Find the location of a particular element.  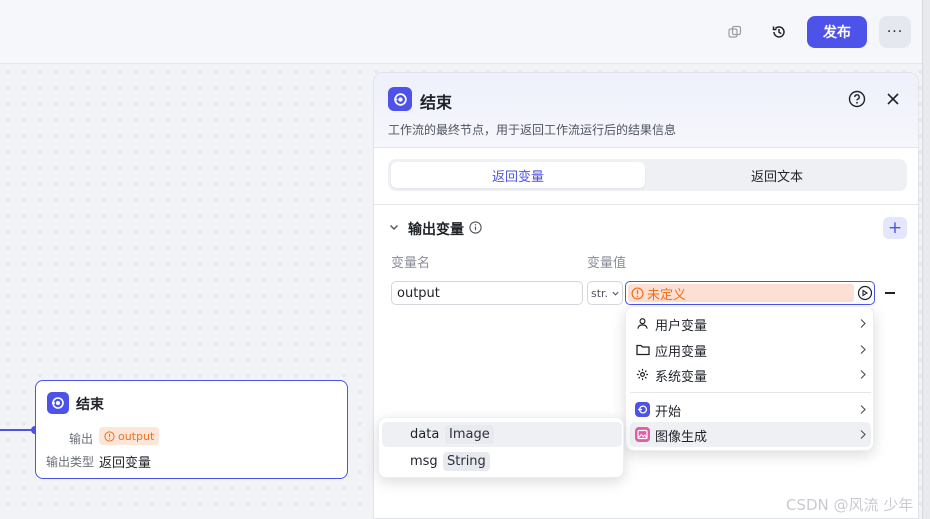

image-generation-output-submenu: data Image msg String is located at coordinates (501, 447).